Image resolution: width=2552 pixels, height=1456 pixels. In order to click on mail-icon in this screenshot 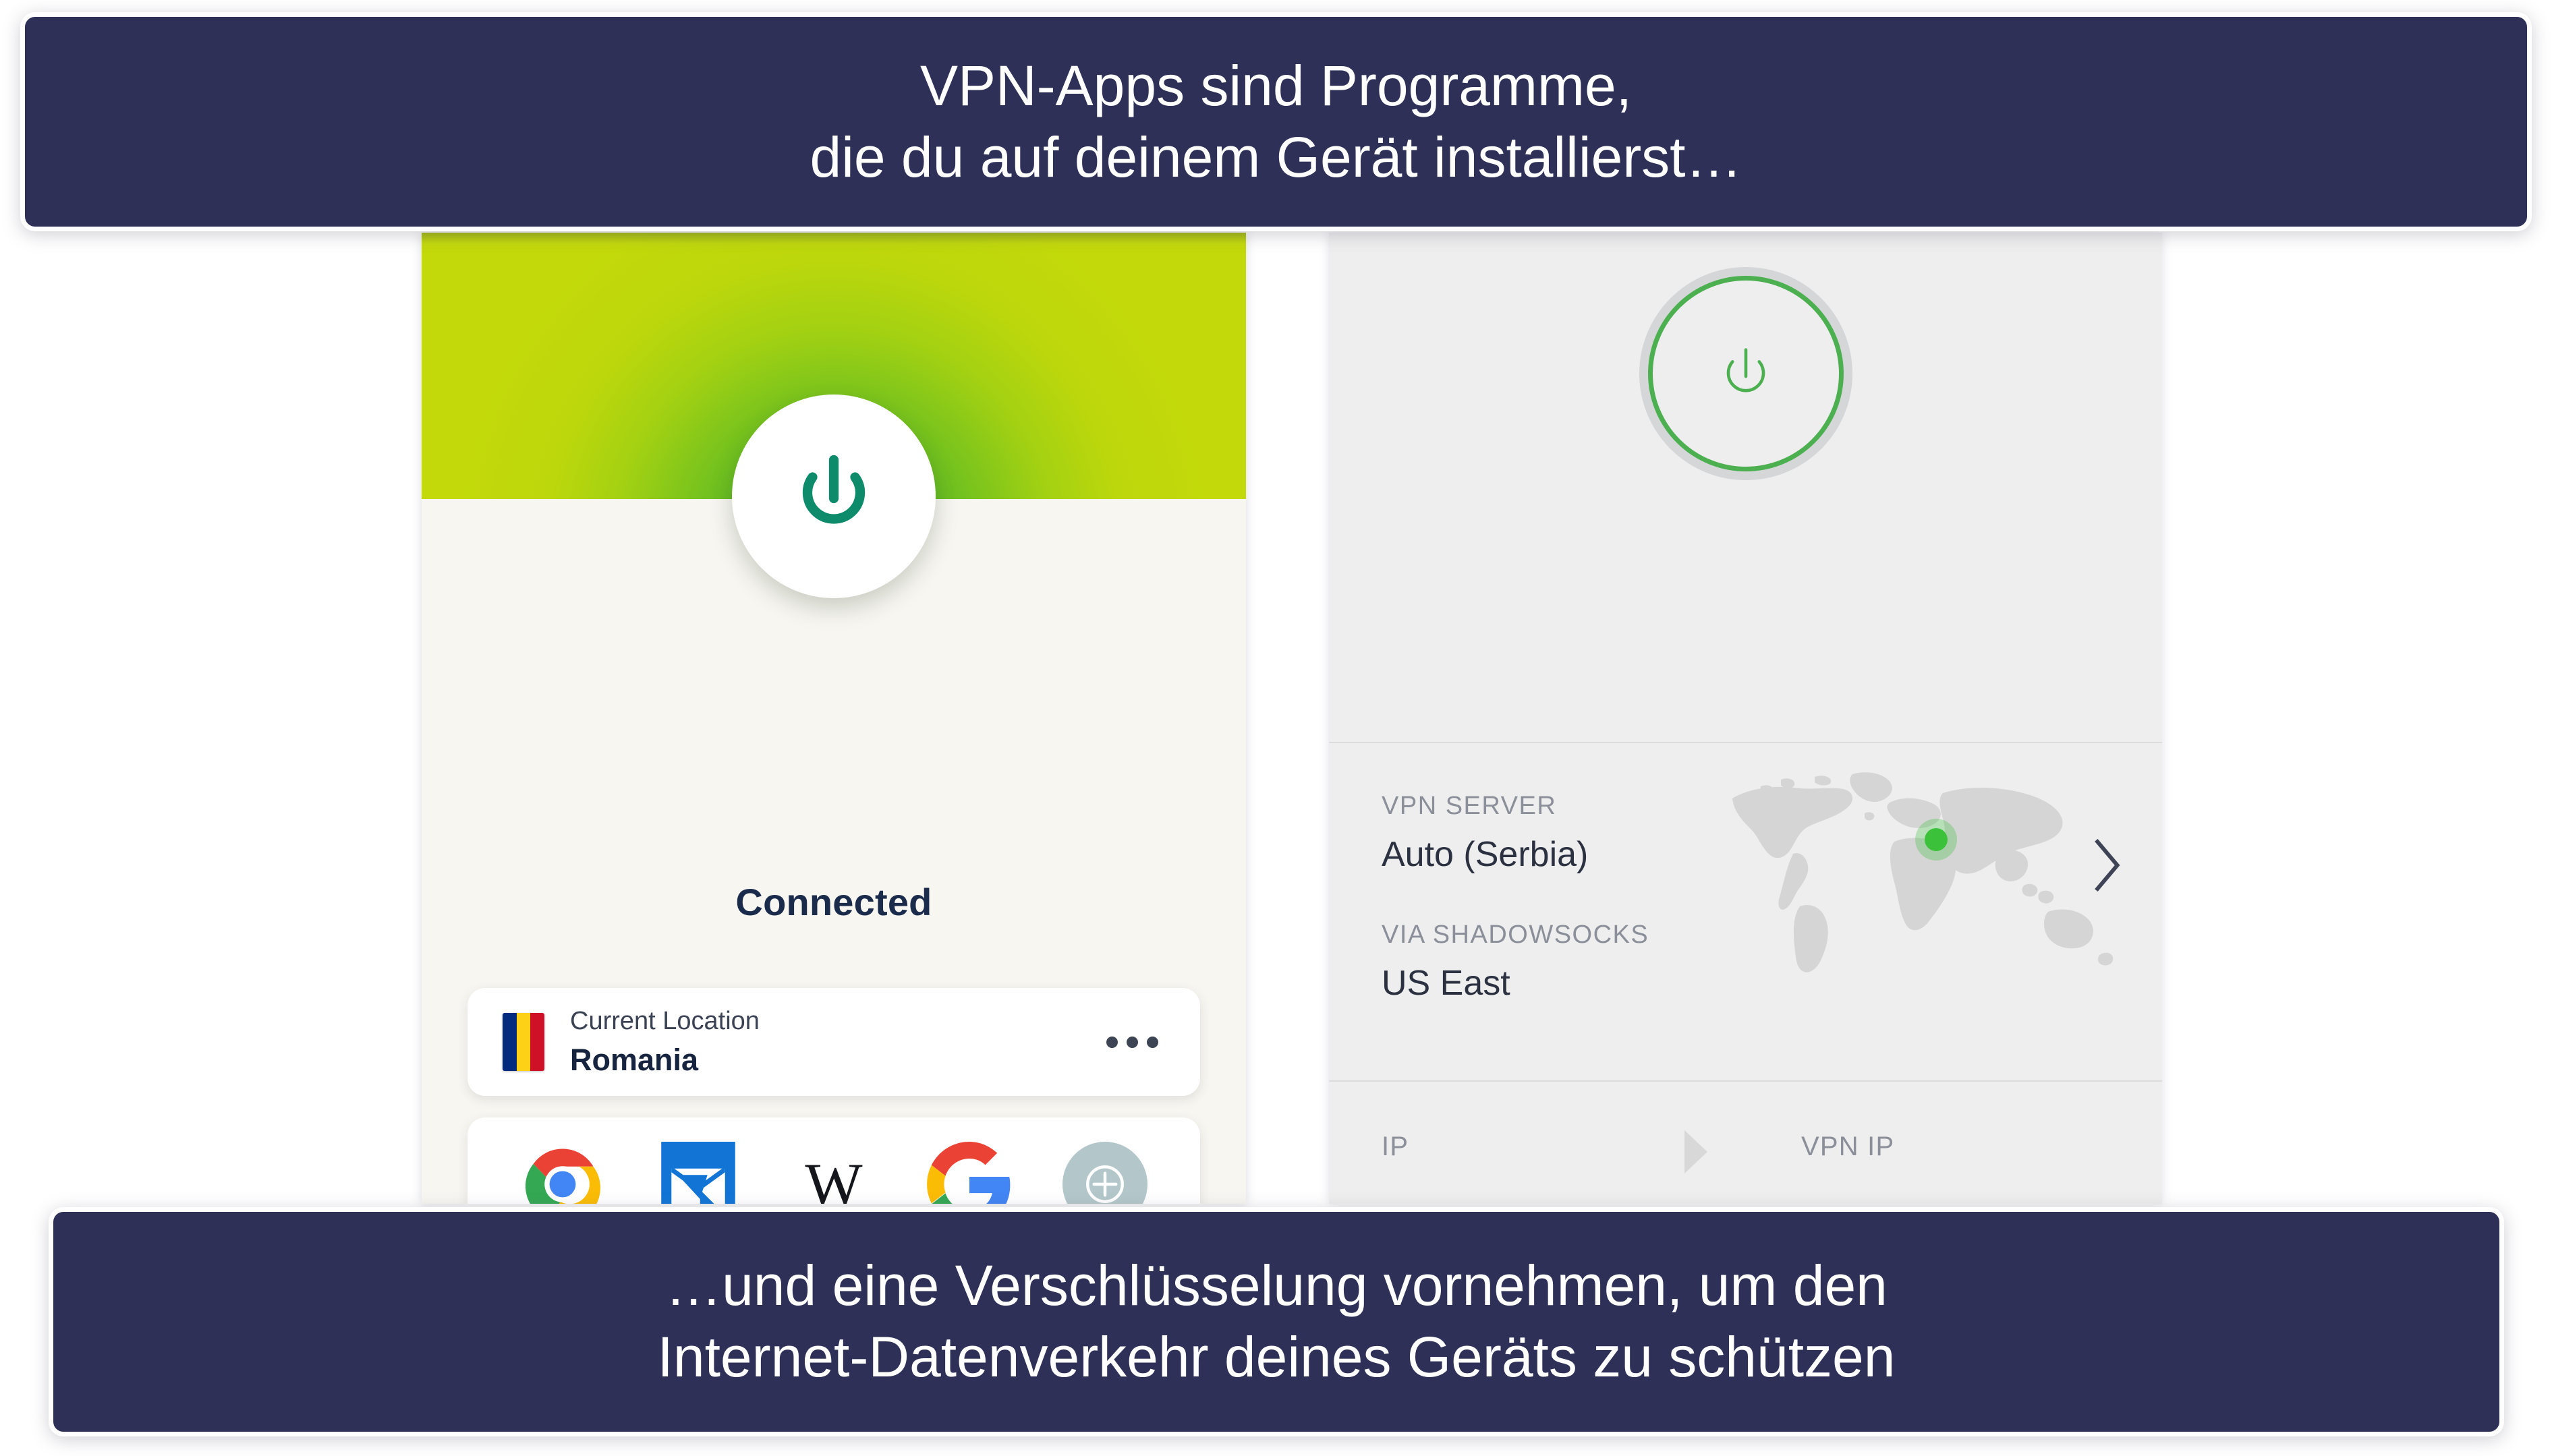, I will do `click(698, 1173)`.